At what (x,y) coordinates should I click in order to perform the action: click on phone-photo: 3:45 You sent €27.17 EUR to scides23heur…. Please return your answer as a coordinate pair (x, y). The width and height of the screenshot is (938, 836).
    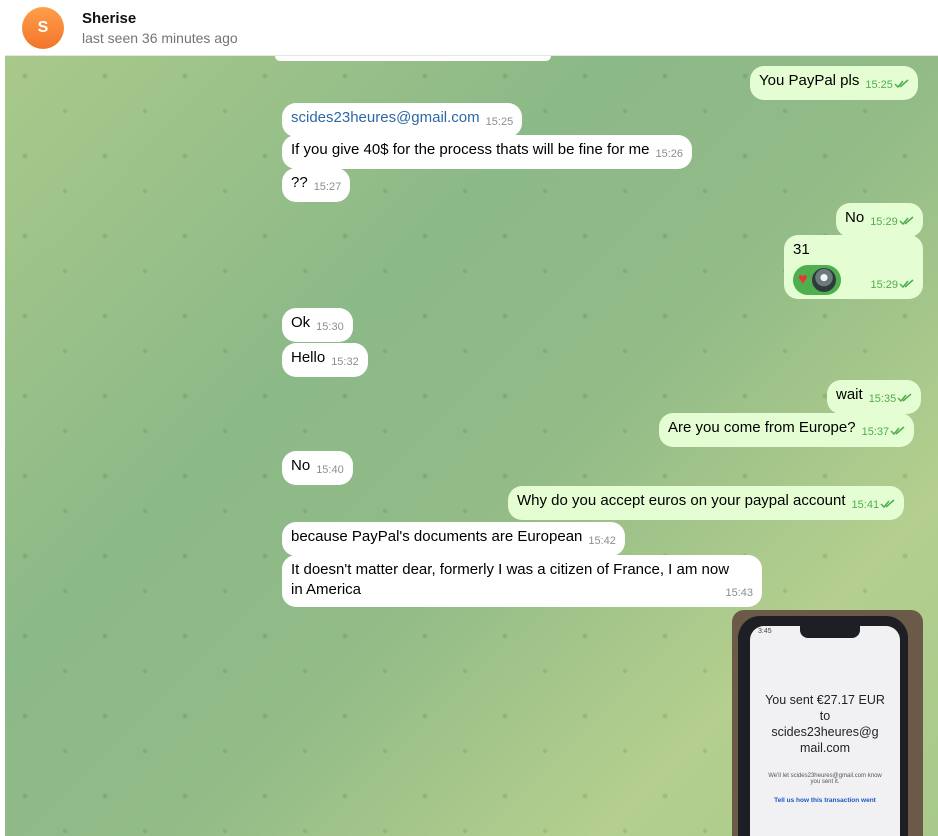
    Looking at the image, I should click on (823, 726).